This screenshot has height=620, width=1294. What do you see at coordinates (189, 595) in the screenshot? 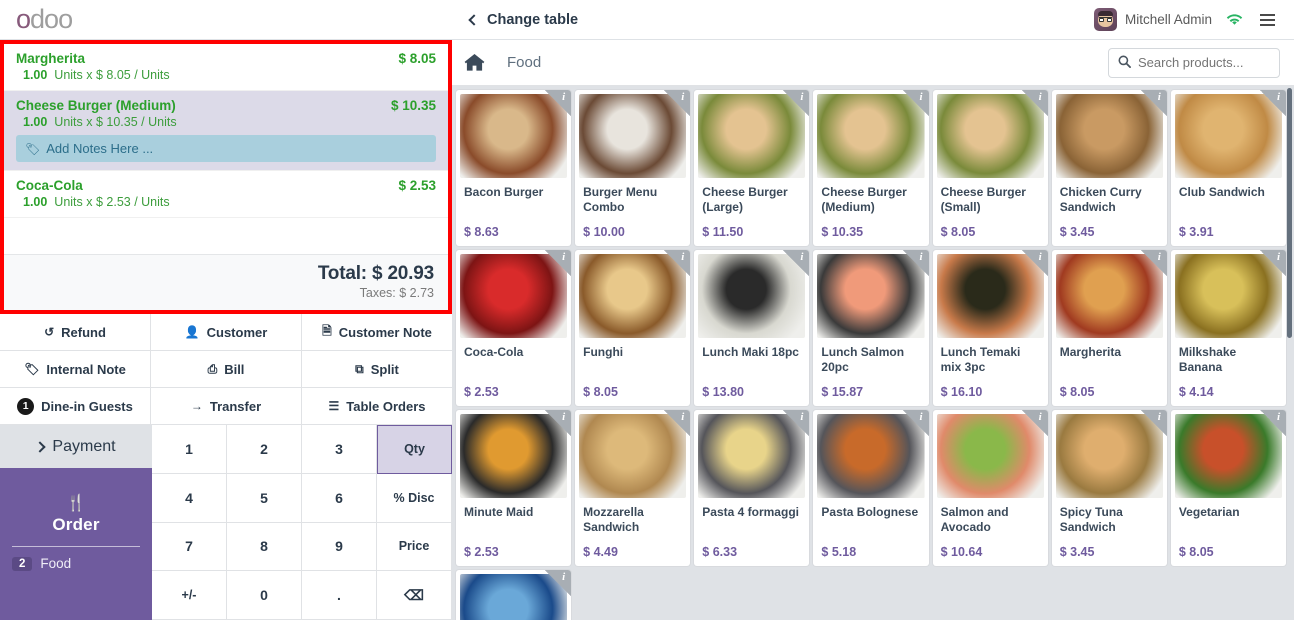
I see `numpad-key-: +/-` at bounding box center [189, 595].